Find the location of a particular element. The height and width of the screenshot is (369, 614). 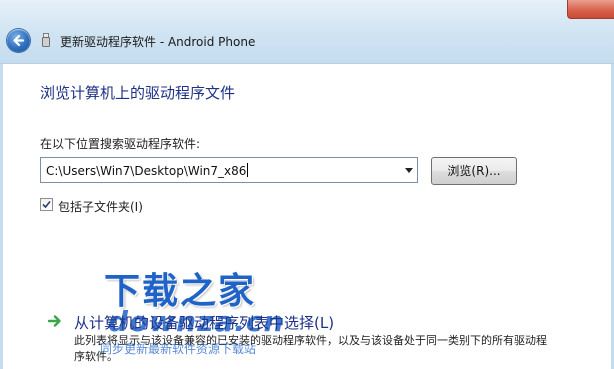

path-combobox: C:\Users\Win7\Desktop\Win7_x86 is located at coordinates (229, 170).